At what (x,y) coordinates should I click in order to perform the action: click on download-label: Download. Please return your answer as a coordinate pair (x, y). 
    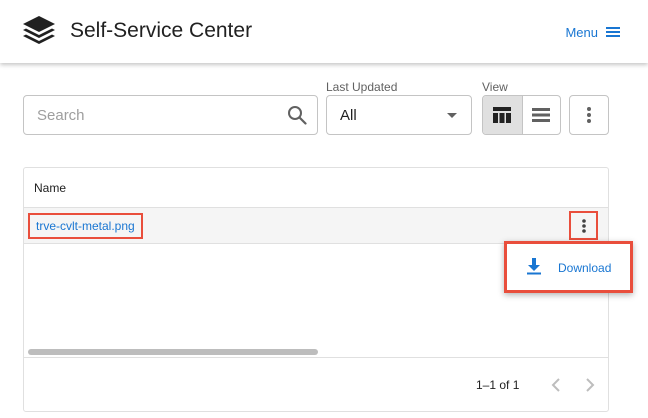
    Looking at the image, I should click on (585, 268).